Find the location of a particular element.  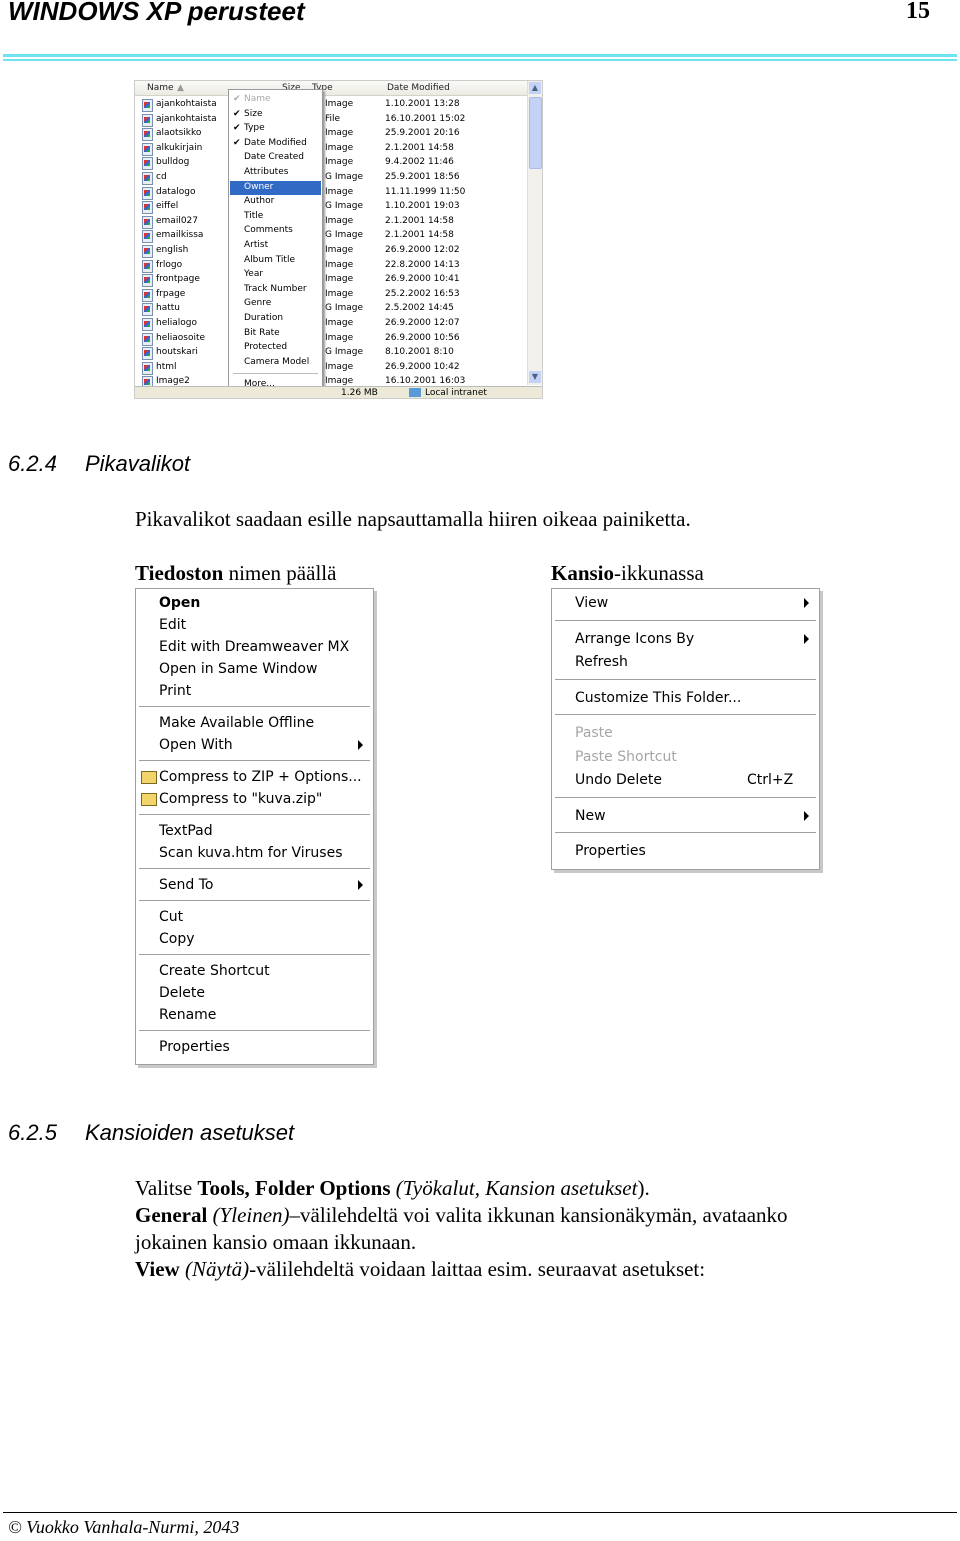

menu-item: Edit with Dreamweaver MX is located at coordinates (254, 647).